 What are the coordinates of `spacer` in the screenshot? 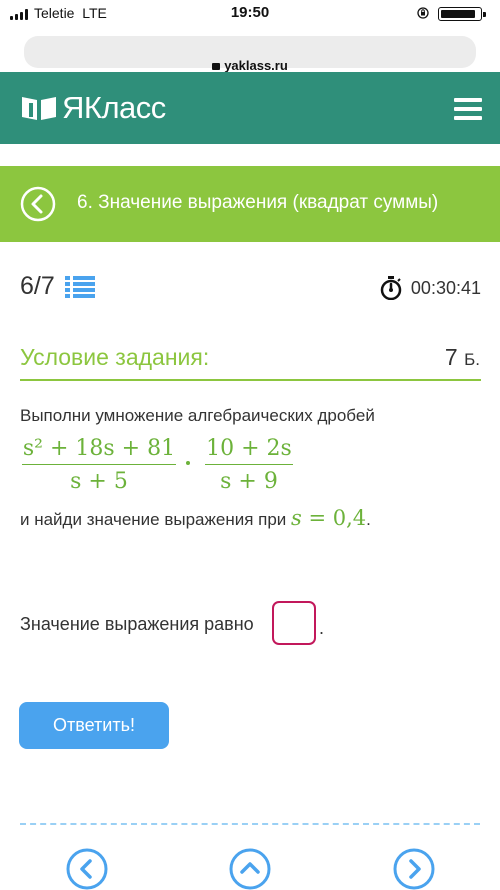 It's located at (250, 152).